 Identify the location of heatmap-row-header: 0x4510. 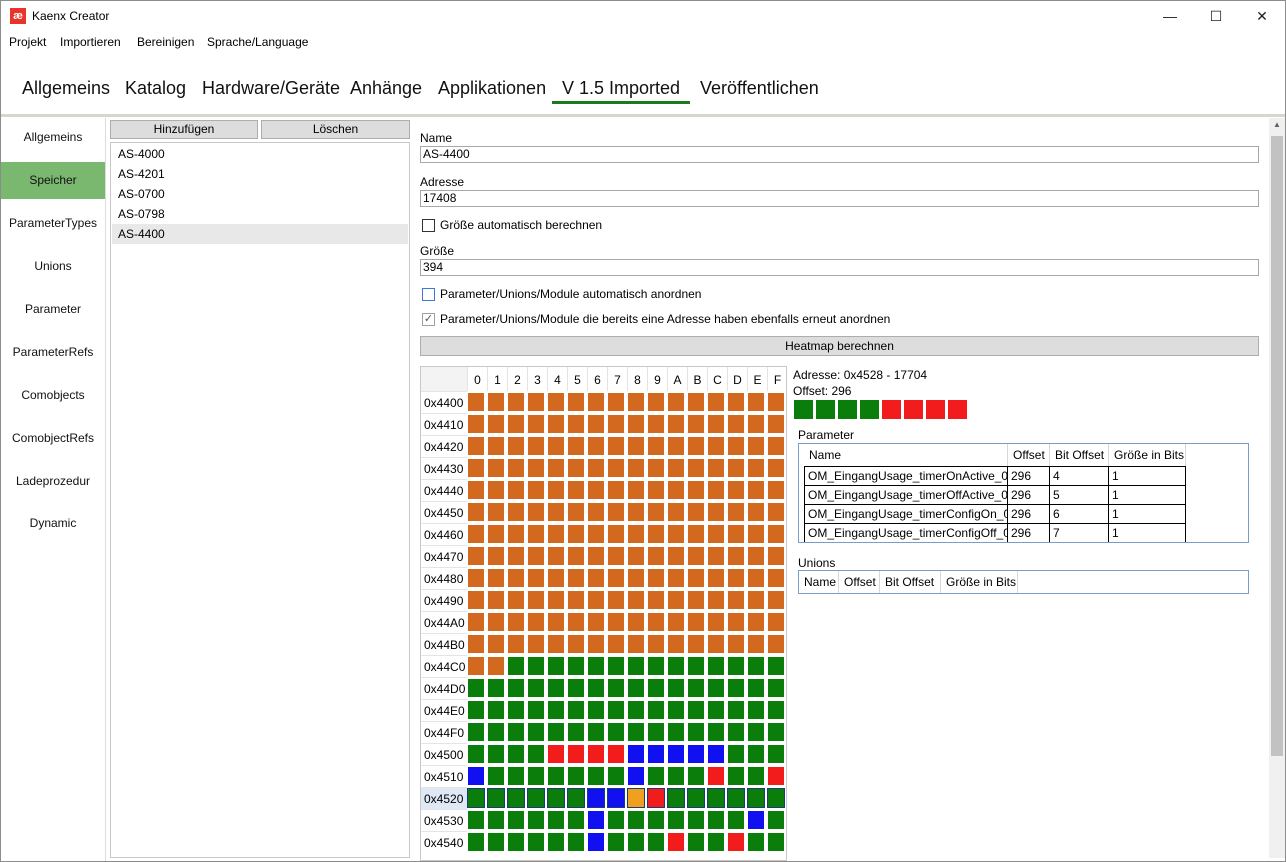
(444, 776).